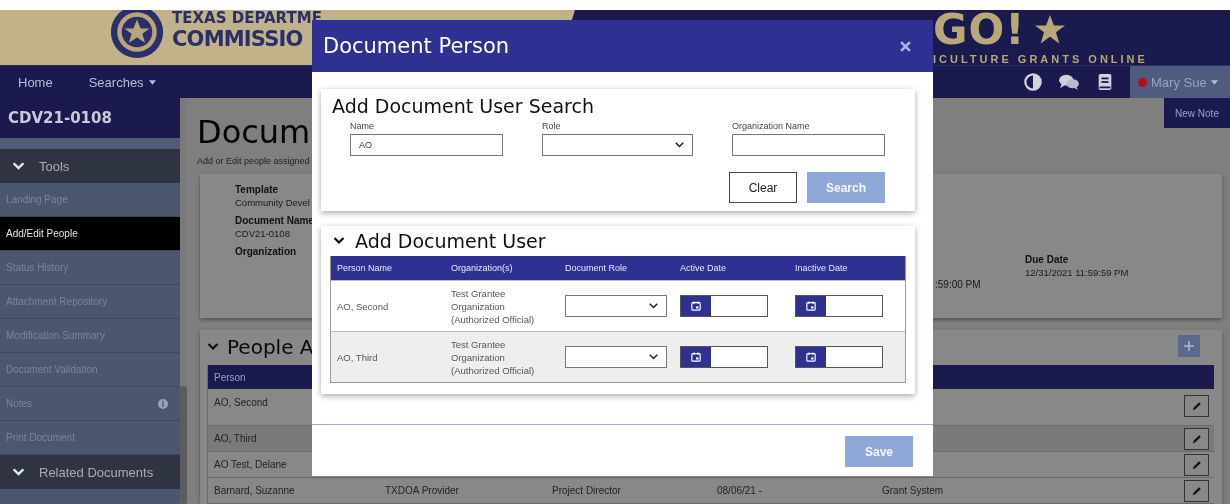  Describe the element at coordinates (1047, 259) in the screenshot. I see `field-label: Due Date` at that location.